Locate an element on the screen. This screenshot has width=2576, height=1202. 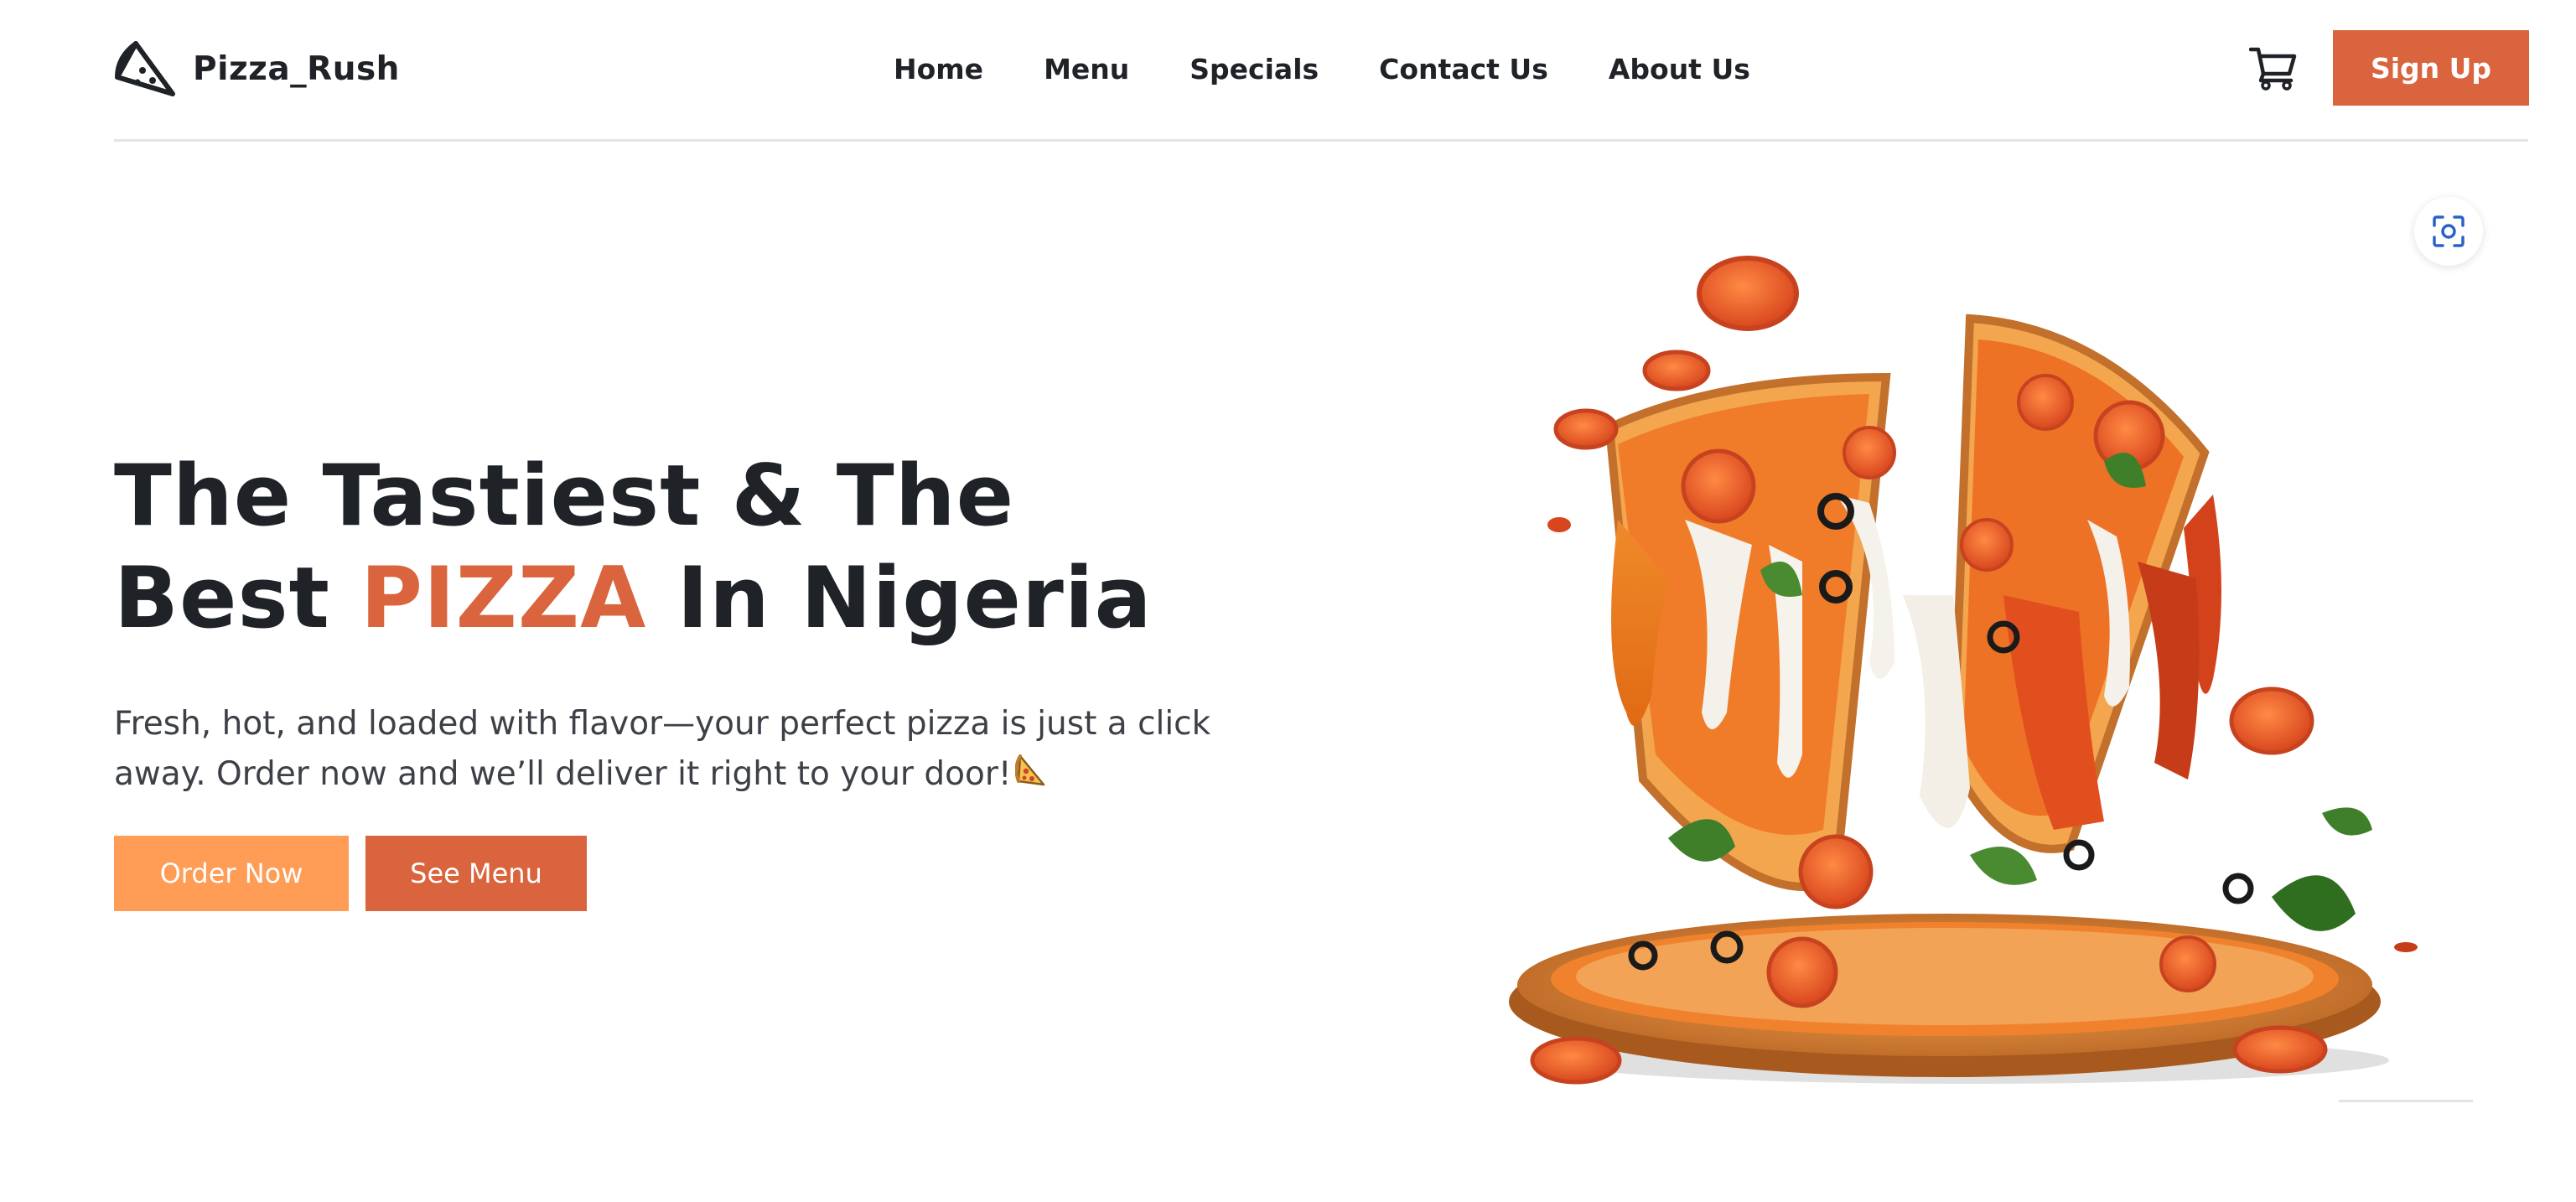
scroll-indicator is located at coordinates (2406, 1101).